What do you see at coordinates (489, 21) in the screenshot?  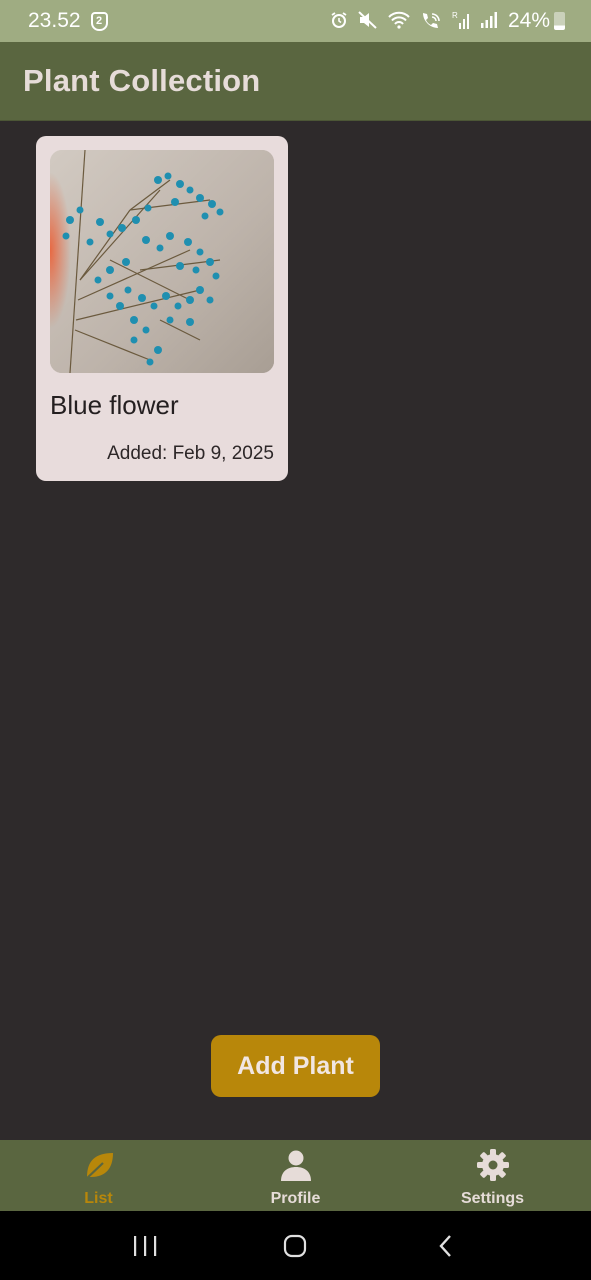 I see `signal-icon` at bounding box center [489, 21].